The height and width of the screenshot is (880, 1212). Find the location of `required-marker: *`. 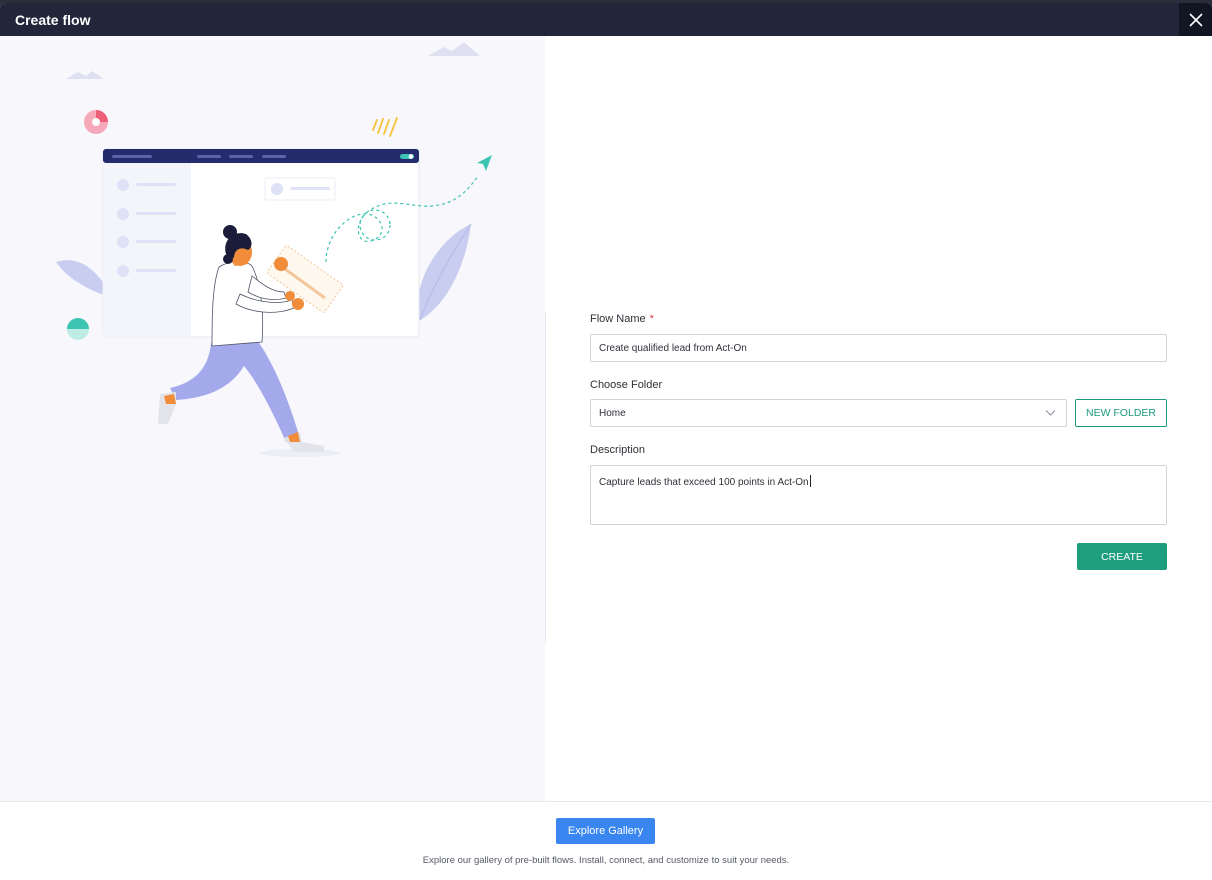

required-marker: * is located at coordinates (651, 319).